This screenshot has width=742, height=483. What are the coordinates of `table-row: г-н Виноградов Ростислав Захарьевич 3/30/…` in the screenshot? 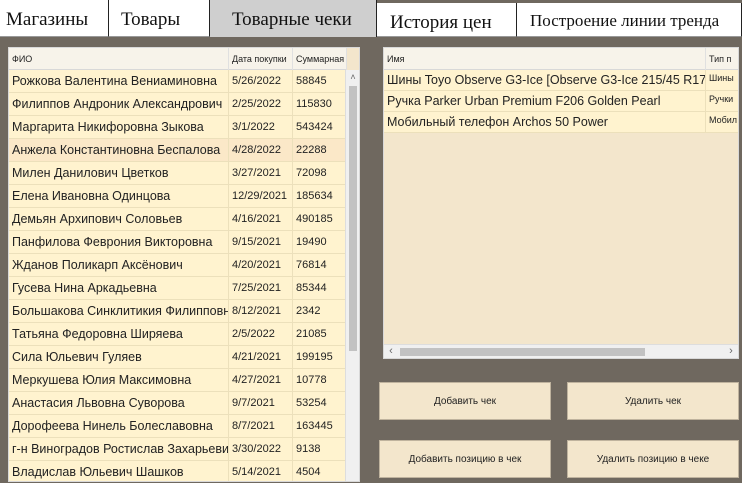 It's located at (178, 449).